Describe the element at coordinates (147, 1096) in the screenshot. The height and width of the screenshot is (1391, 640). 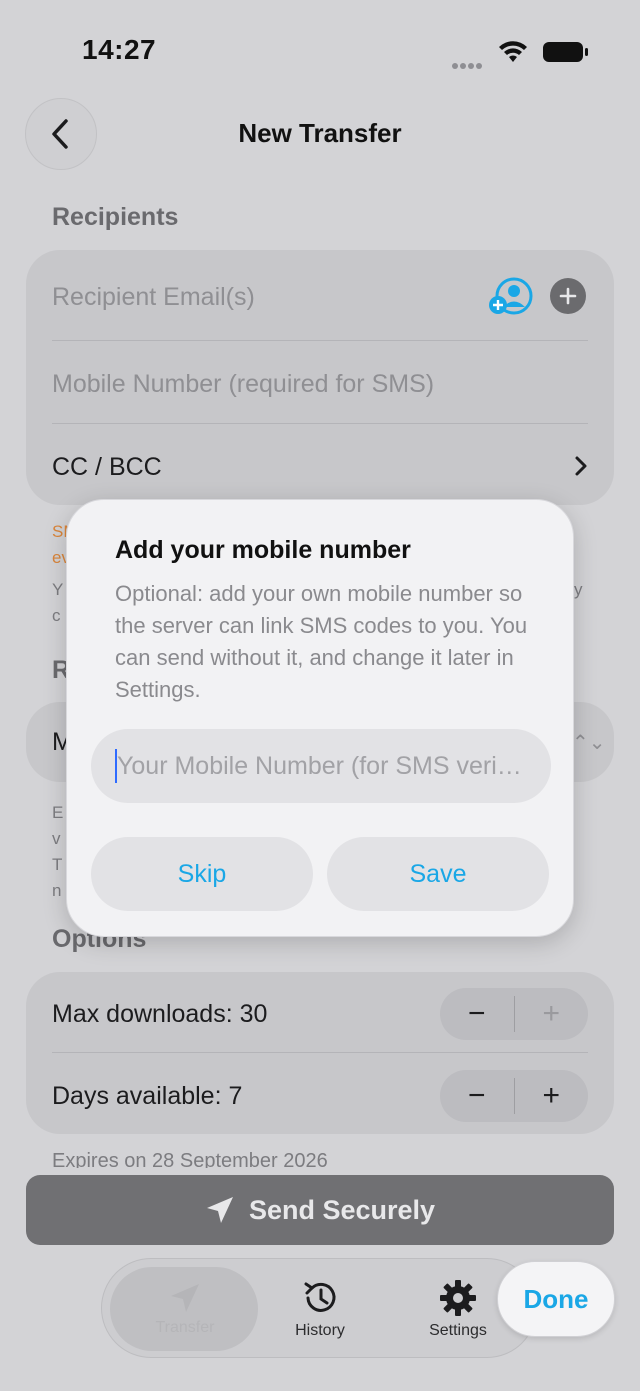
I see `days-available-label: Days available: 7` at that location.